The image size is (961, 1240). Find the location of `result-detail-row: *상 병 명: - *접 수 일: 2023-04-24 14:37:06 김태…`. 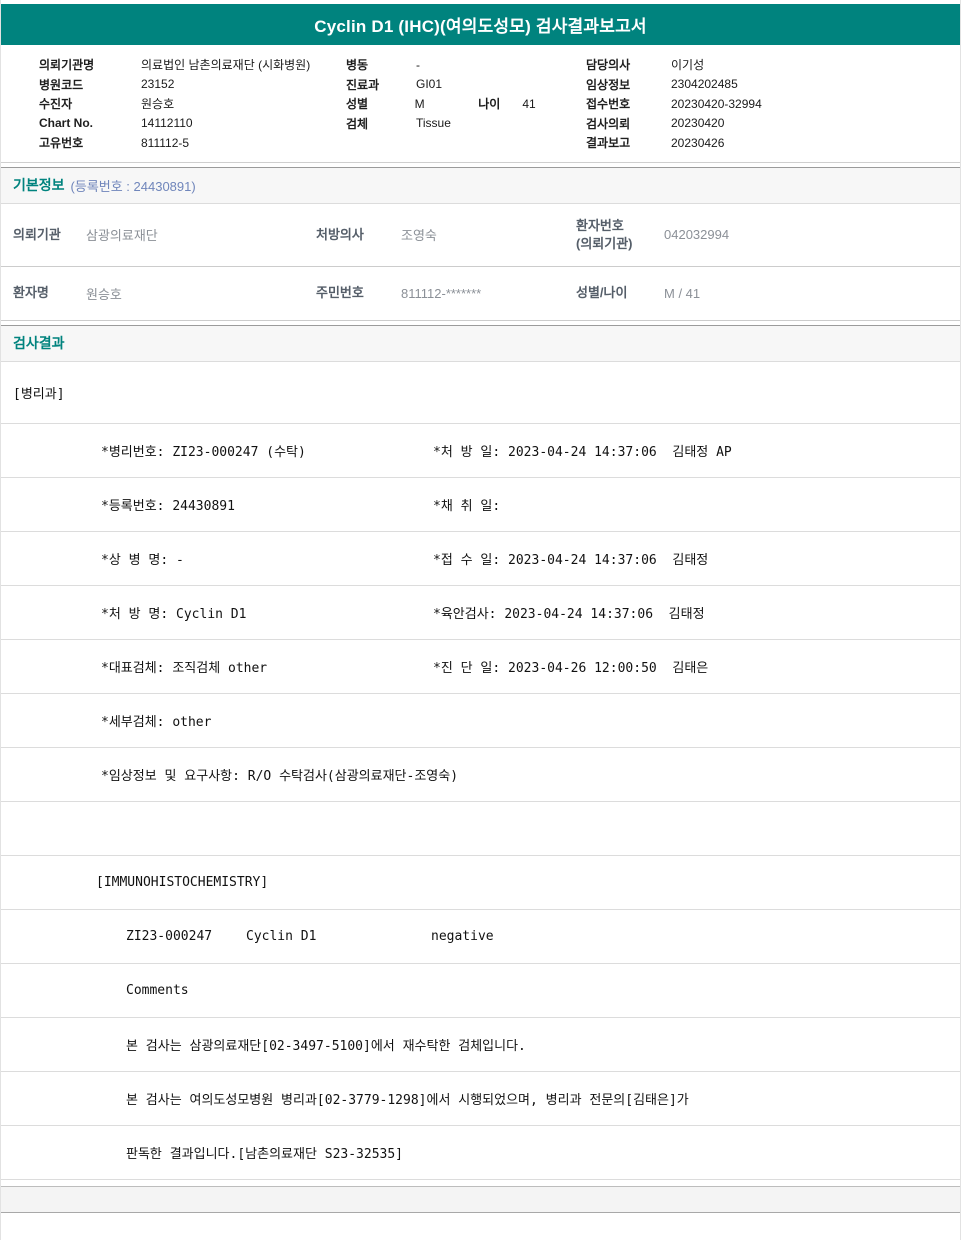

result-detail-row: *상 병 명: - *접 수 일: 2023-04-24 14:37:06 김태… is located at coordinates (480, 559).